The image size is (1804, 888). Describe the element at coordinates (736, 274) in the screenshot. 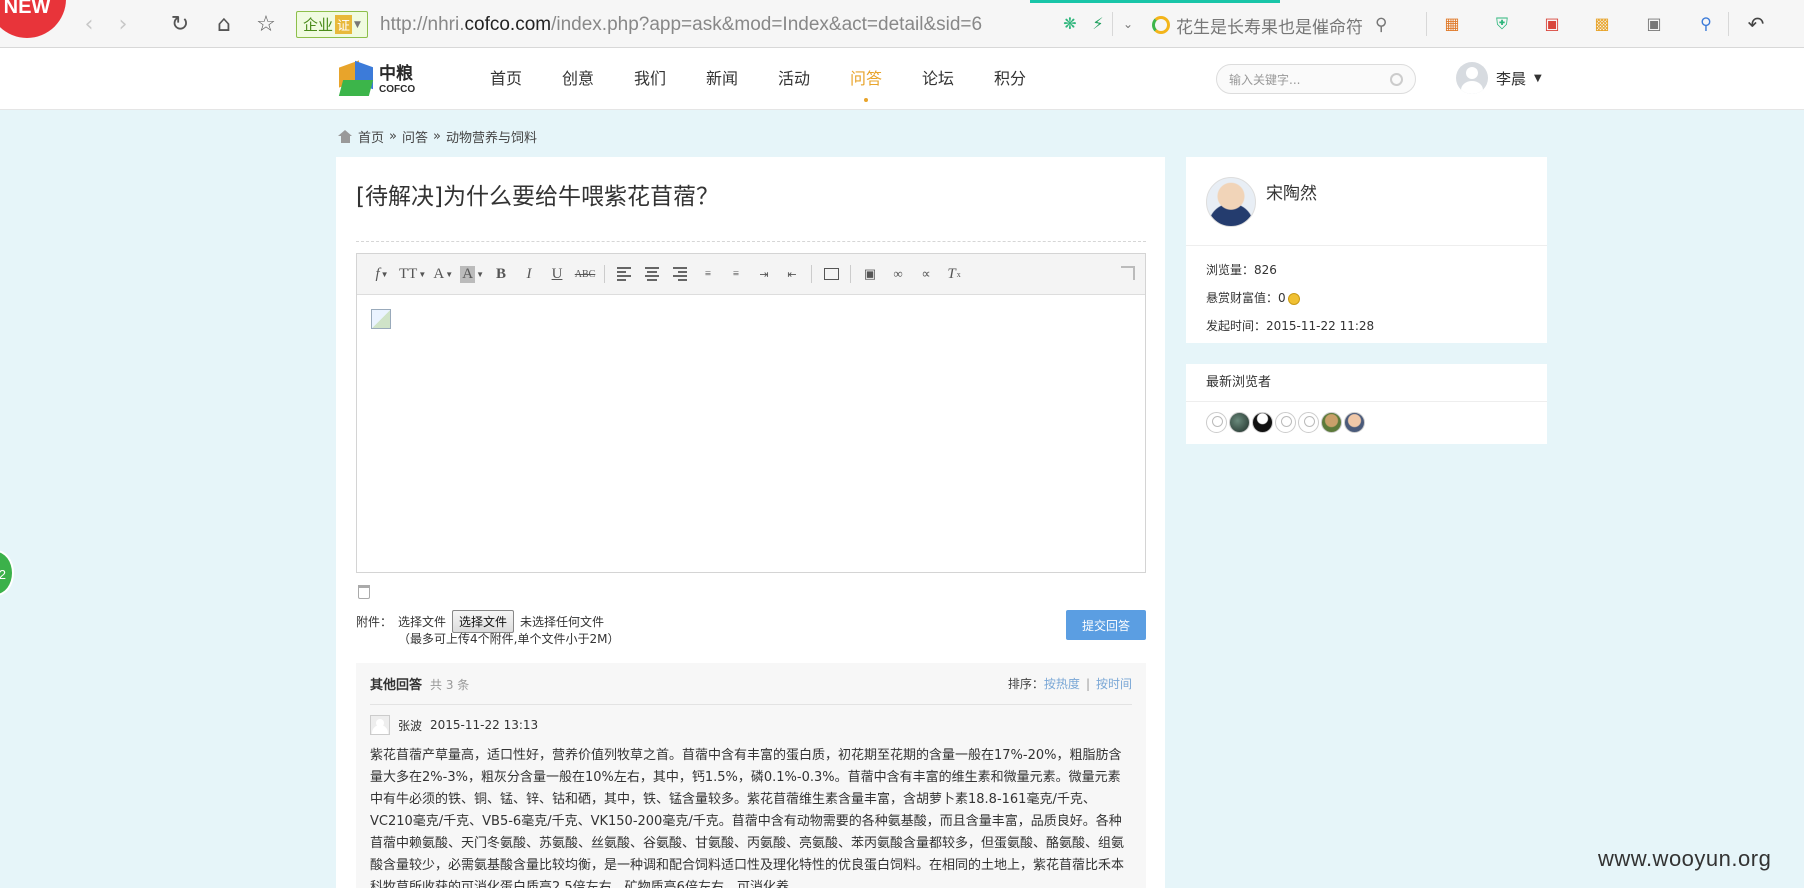

I see `unordered-list-icon: ≡` at that location.